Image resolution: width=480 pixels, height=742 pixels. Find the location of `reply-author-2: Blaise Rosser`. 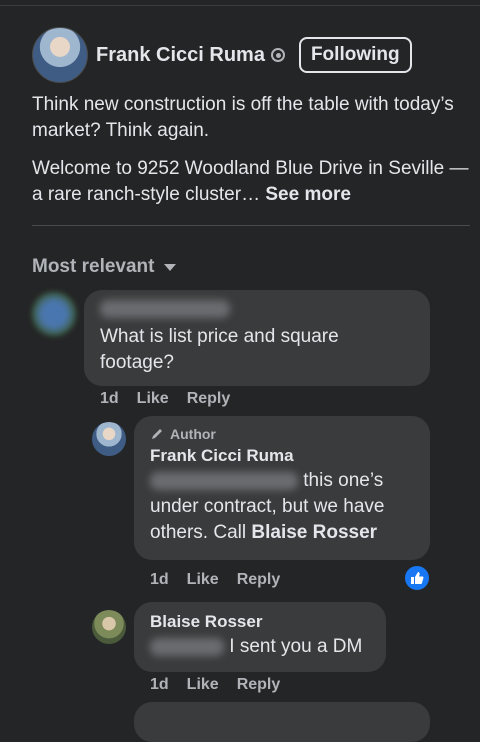

reply-author-2: Blaise Rosser is located at coordinates (260, 622).